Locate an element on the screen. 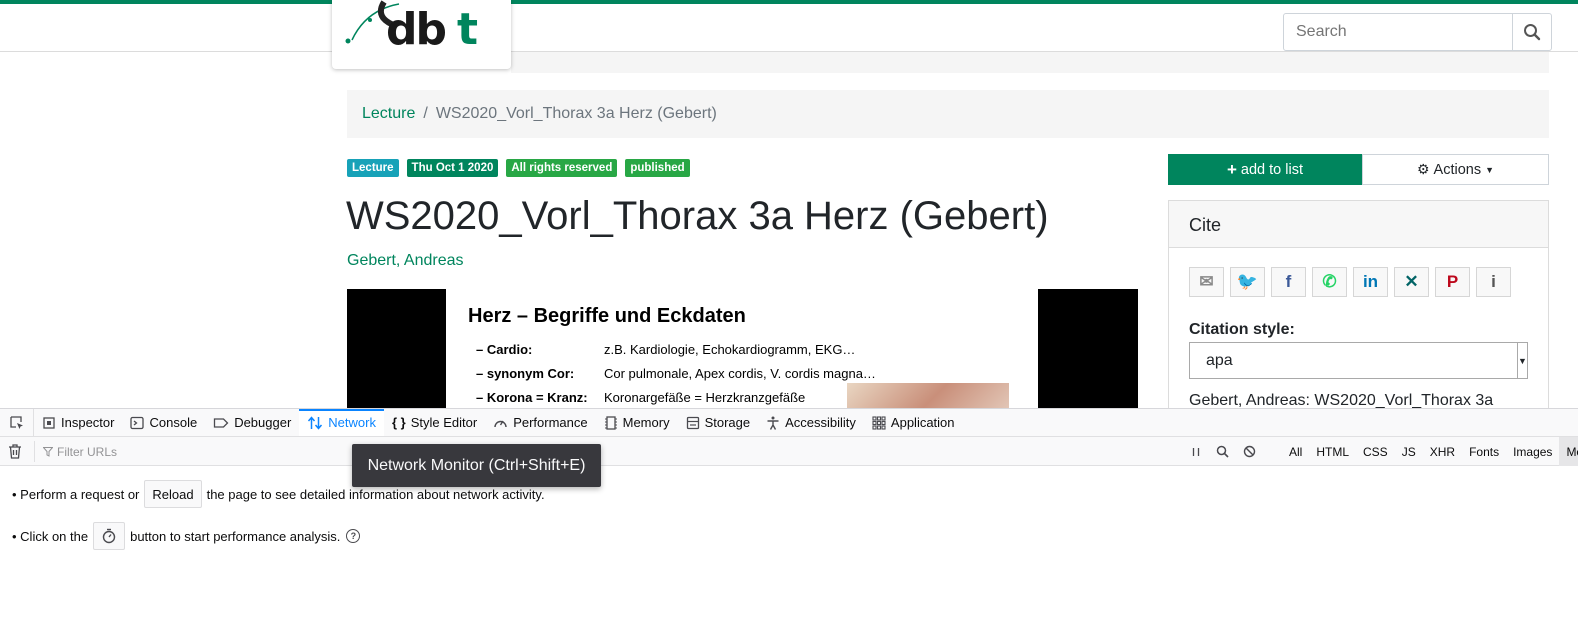 The width and height of the screenshot is (1578, 631). info-icon: i is located at coordinates (1493, 281).